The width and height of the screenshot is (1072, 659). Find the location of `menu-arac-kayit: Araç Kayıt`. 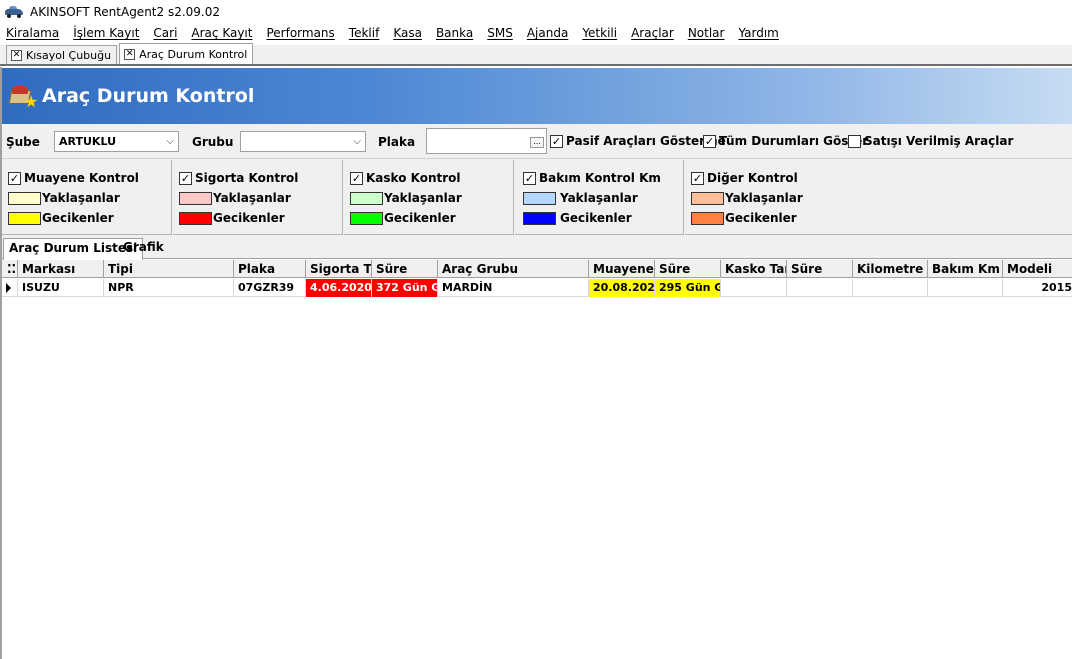

menu-arac-kayit: Araç Kayıt is located at coordinates (221, 33).